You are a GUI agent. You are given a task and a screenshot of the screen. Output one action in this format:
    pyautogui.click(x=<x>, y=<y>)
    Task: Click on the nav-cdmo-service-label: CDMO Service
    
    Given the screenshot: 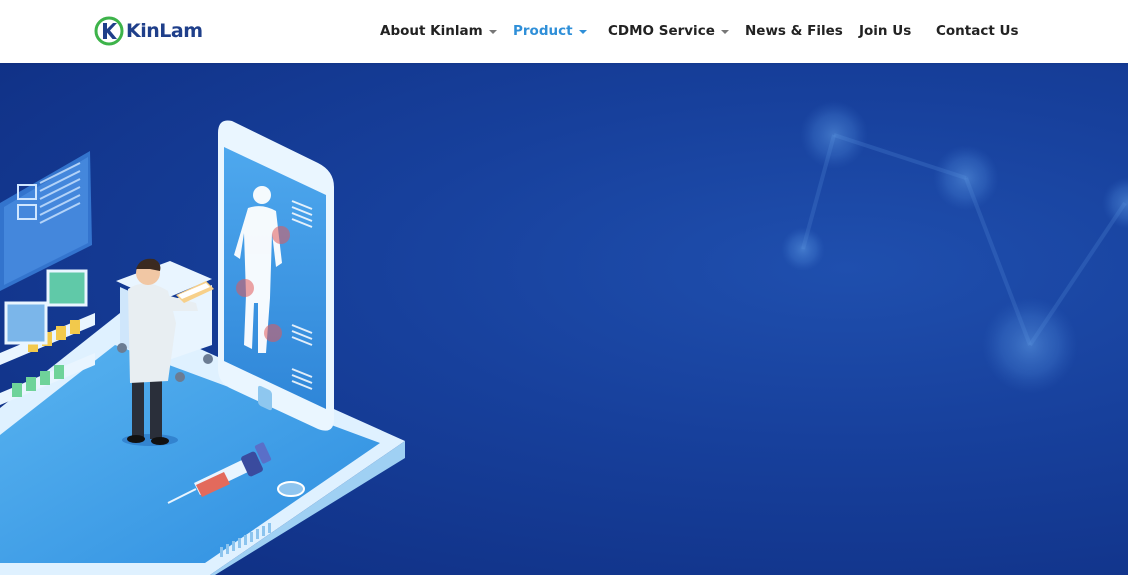 What is the action you would take?
    pyautogui.click(x=661, y=31)
    